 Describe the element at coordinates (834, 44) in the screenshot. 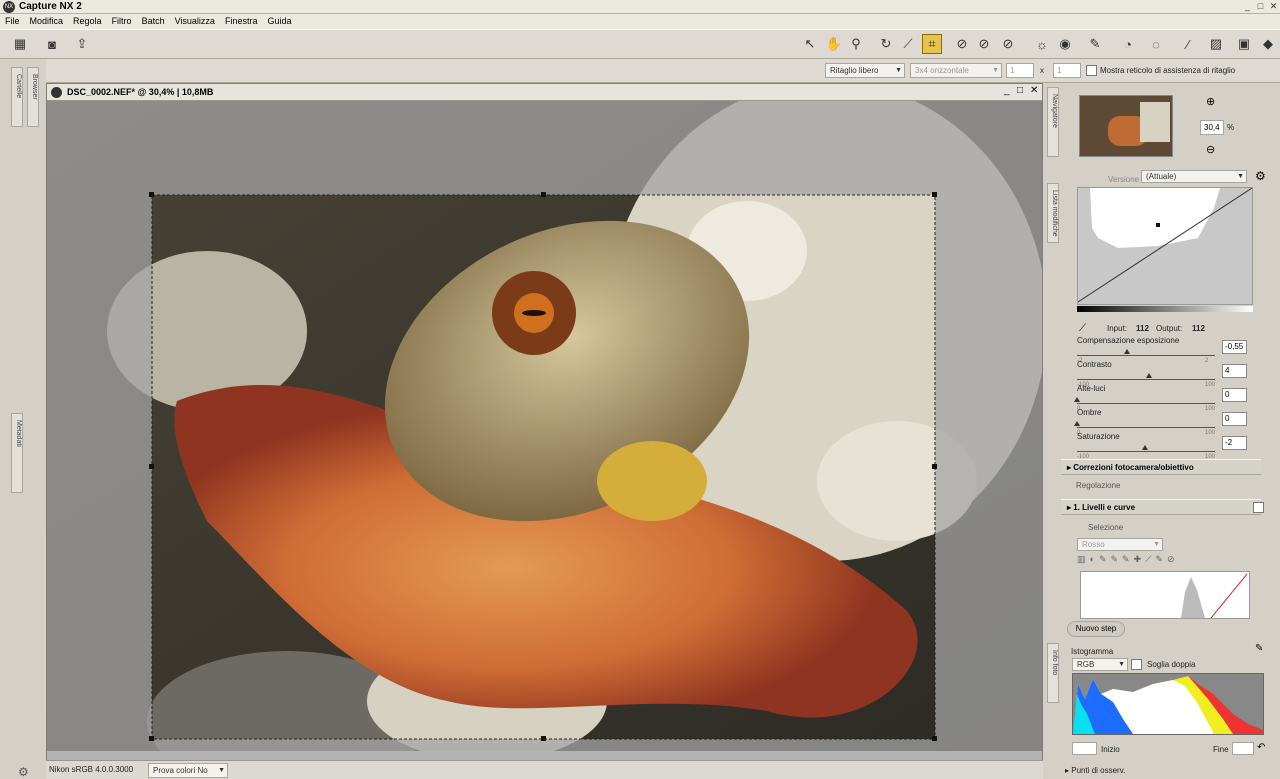

I see `hand-tool-icon: ✋` at that location.